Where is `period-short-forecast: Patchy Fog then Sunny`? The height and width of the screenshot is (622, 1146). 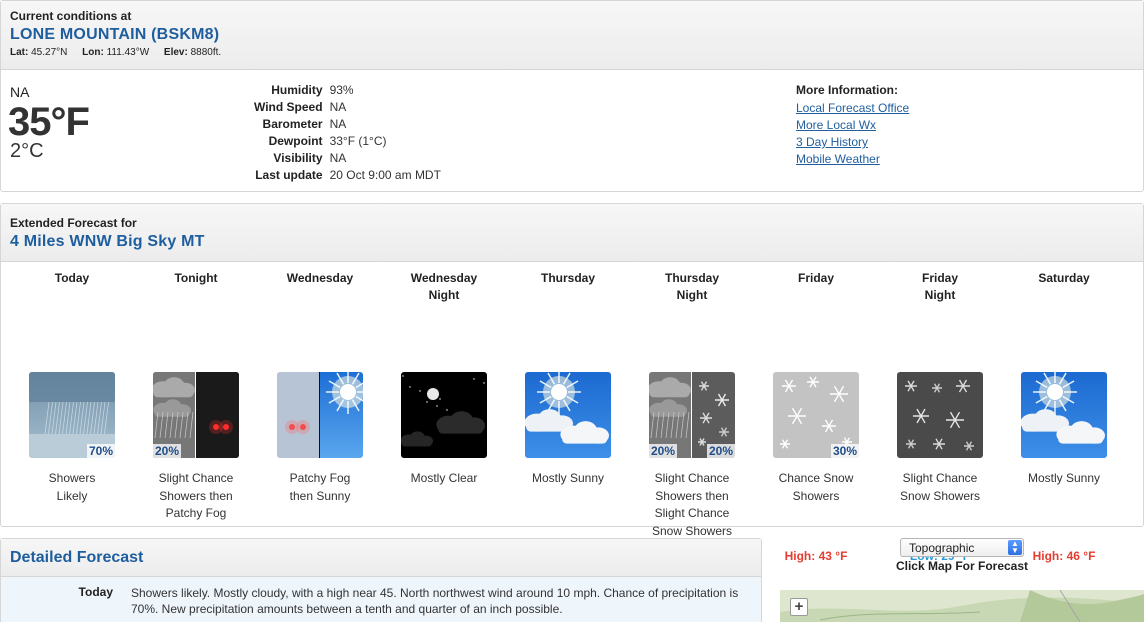
period-short-forecast: Patchy Fog then Sunny is located at coordinates (320, 487).